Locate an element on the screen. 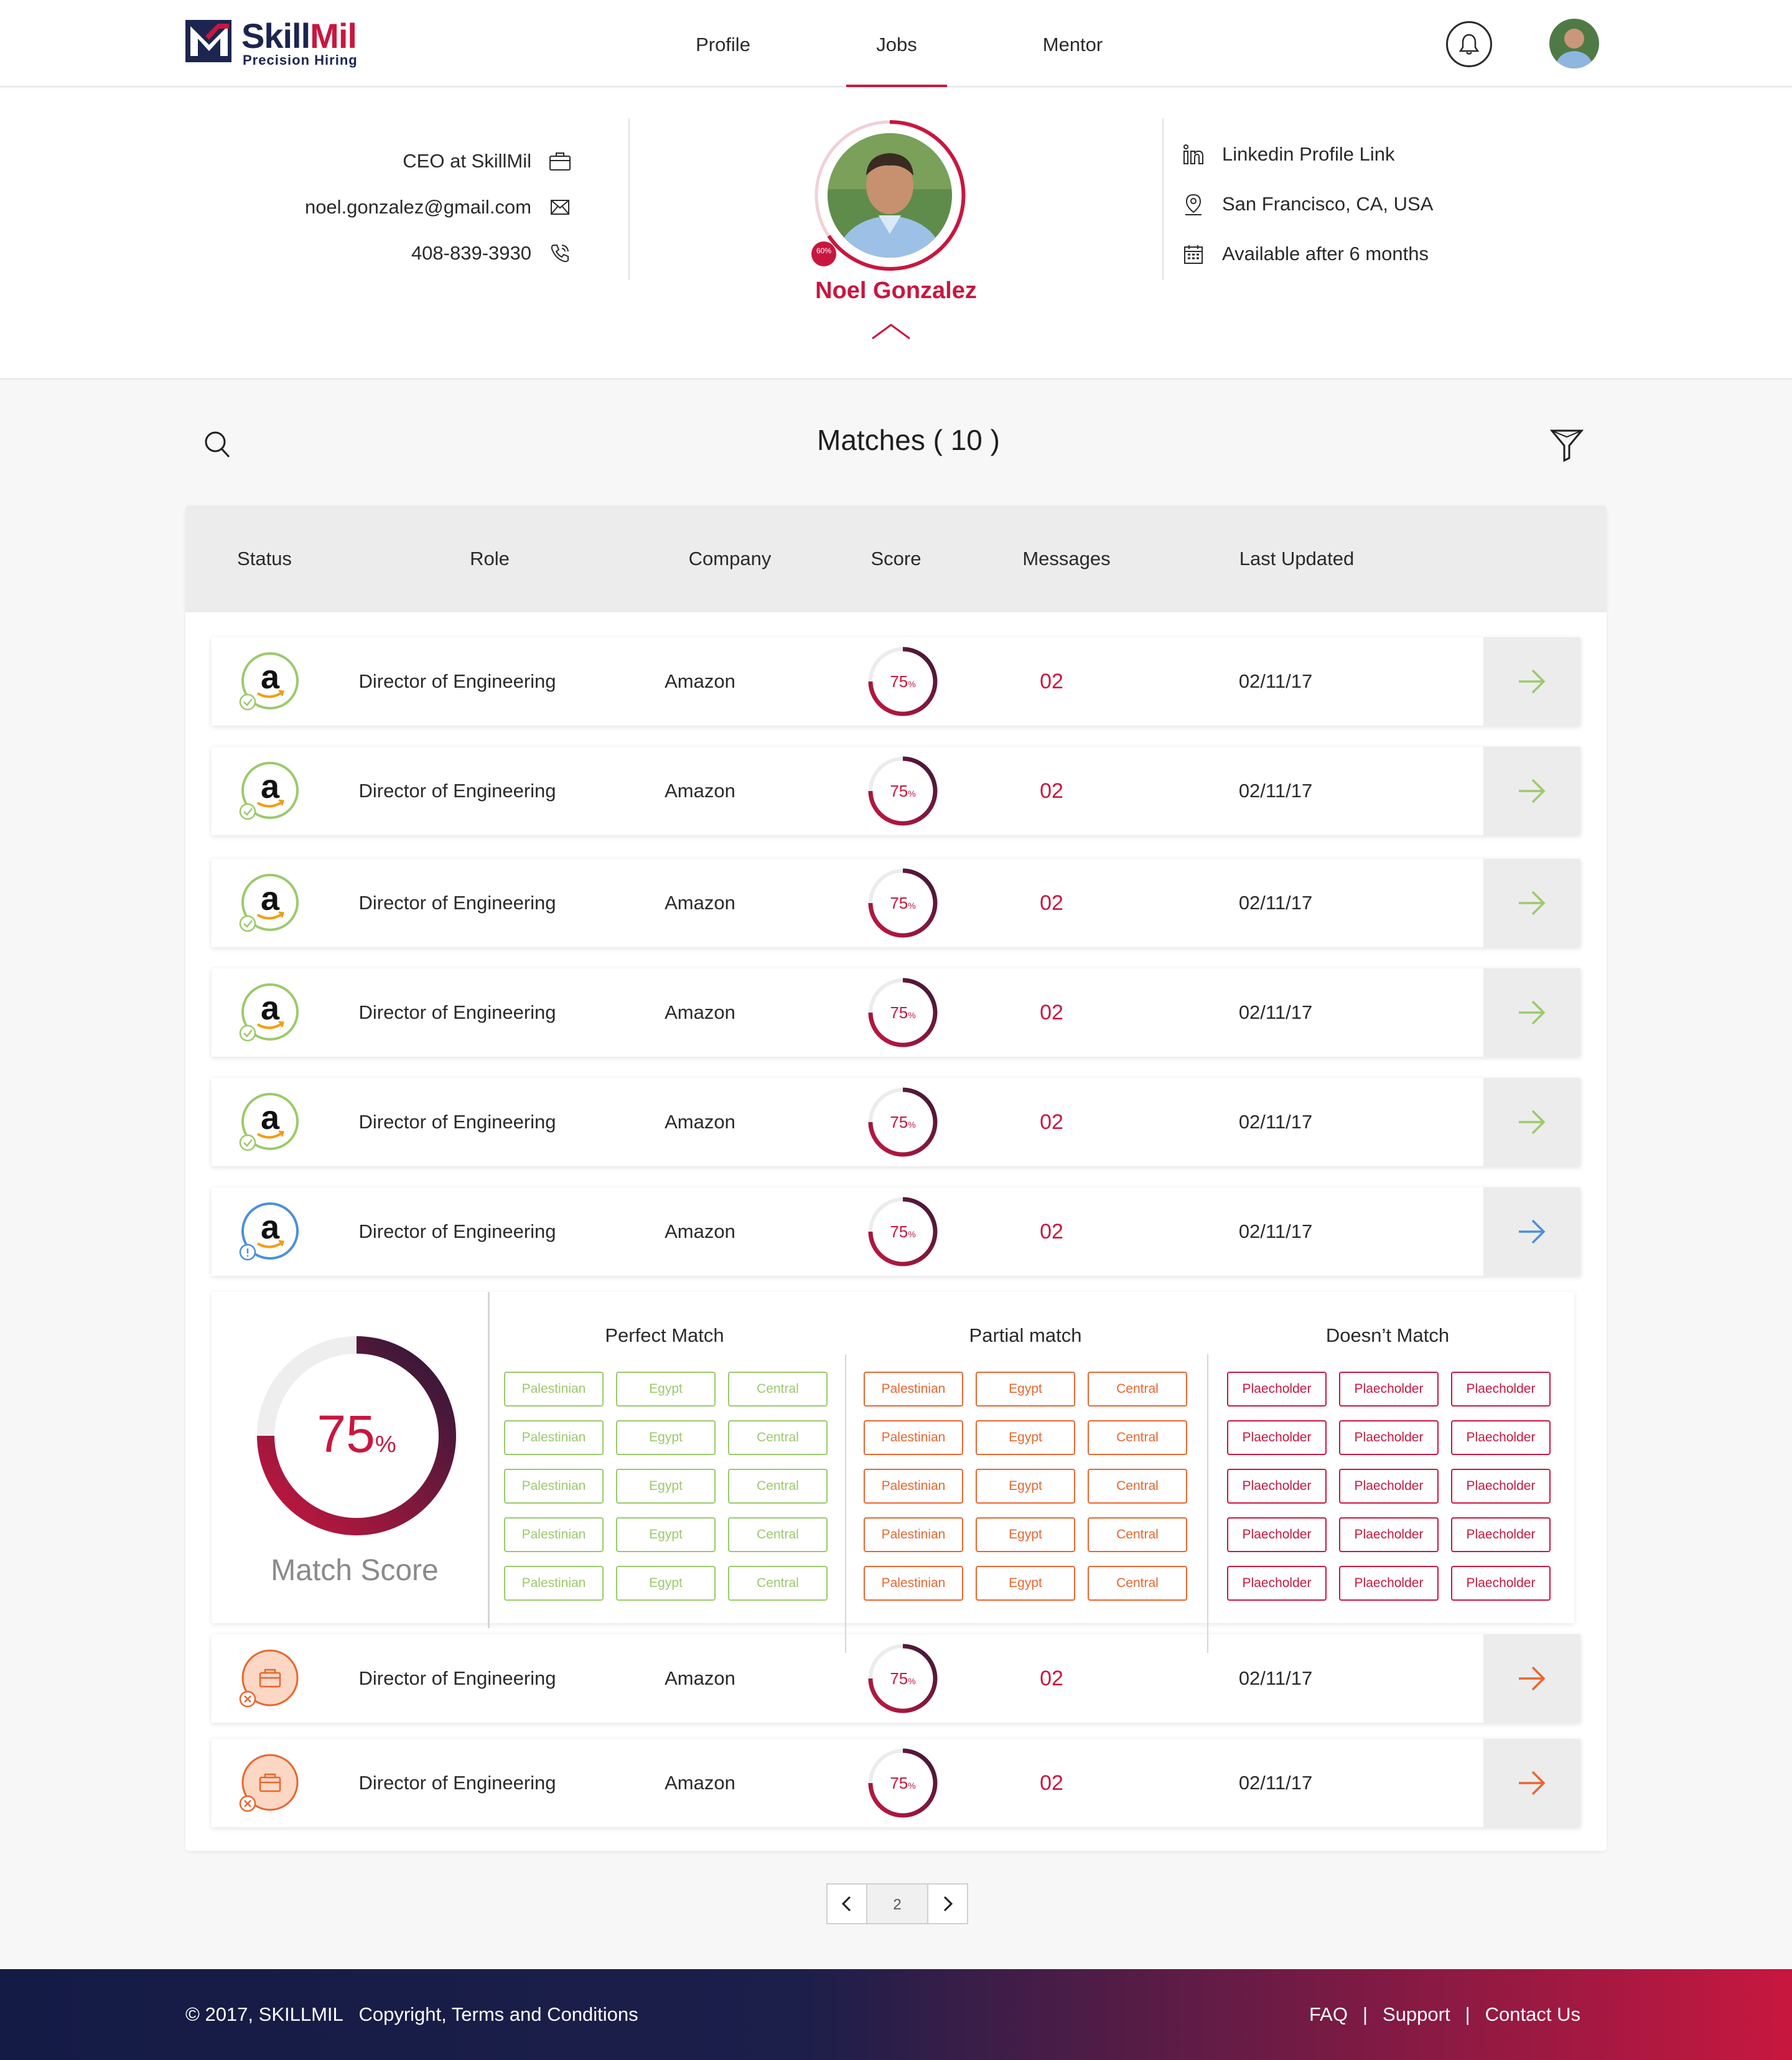  footer-link-faq: FAQ is located at coordinates (1328, 2015).